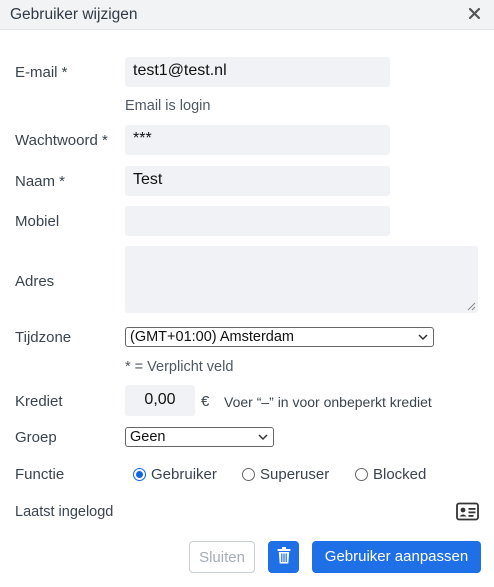 This screenshot has height=587, width=494. I want to click on credit-field: 0,00, so click(160, 400).